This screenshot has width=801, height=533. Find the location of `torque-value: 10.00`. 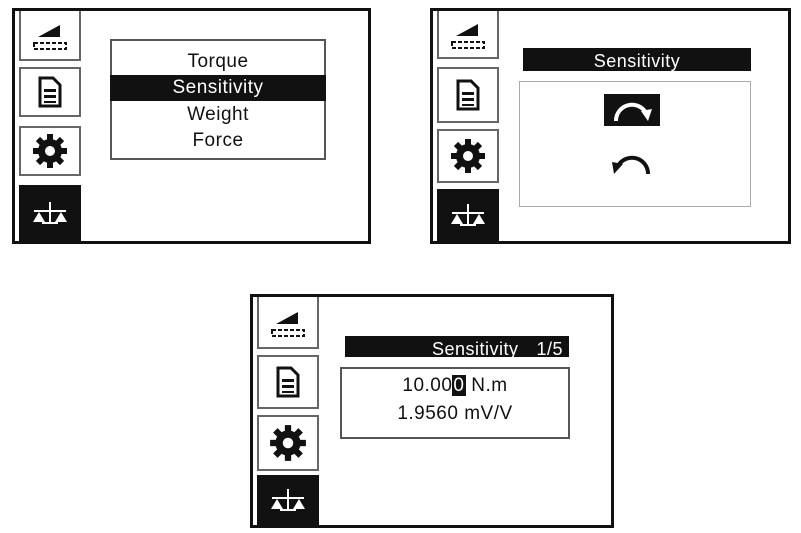

torque-value: 10.00 is located at coordinates (427, 385).